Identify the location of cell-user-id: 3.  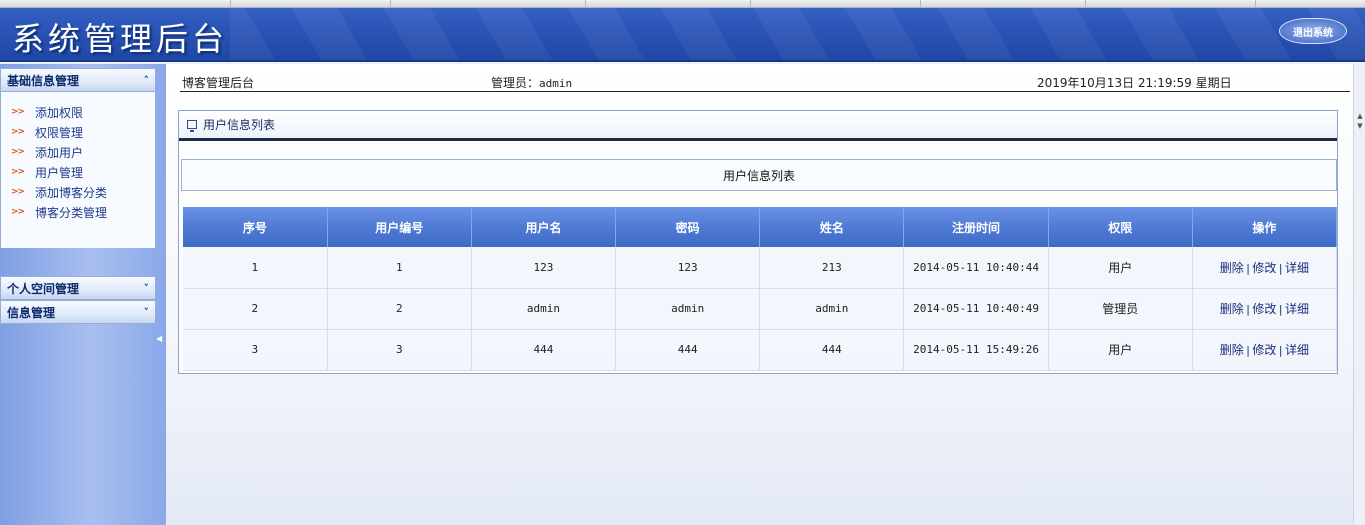
(399, 350).